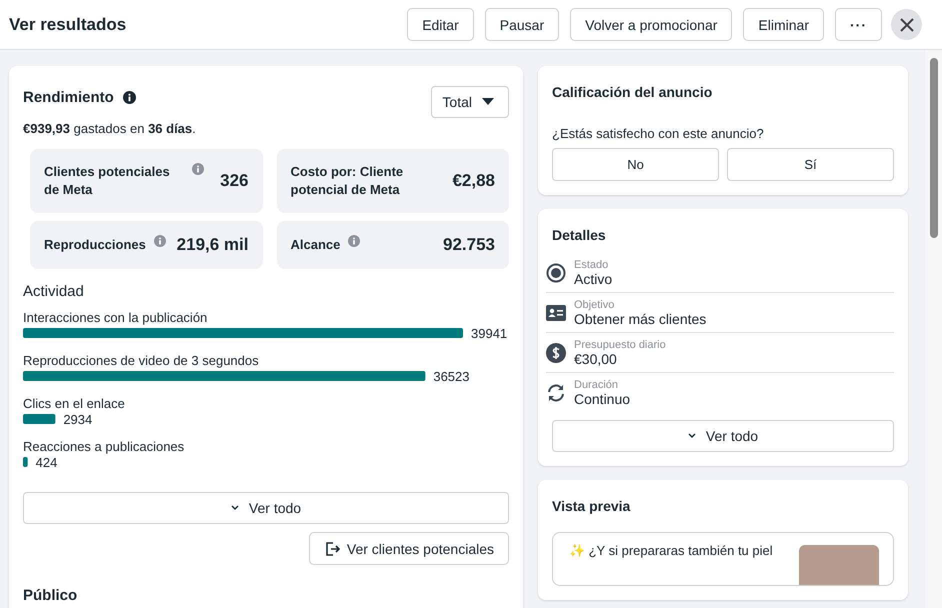  I want to click on detail-label: Duración, so click(597, 385).